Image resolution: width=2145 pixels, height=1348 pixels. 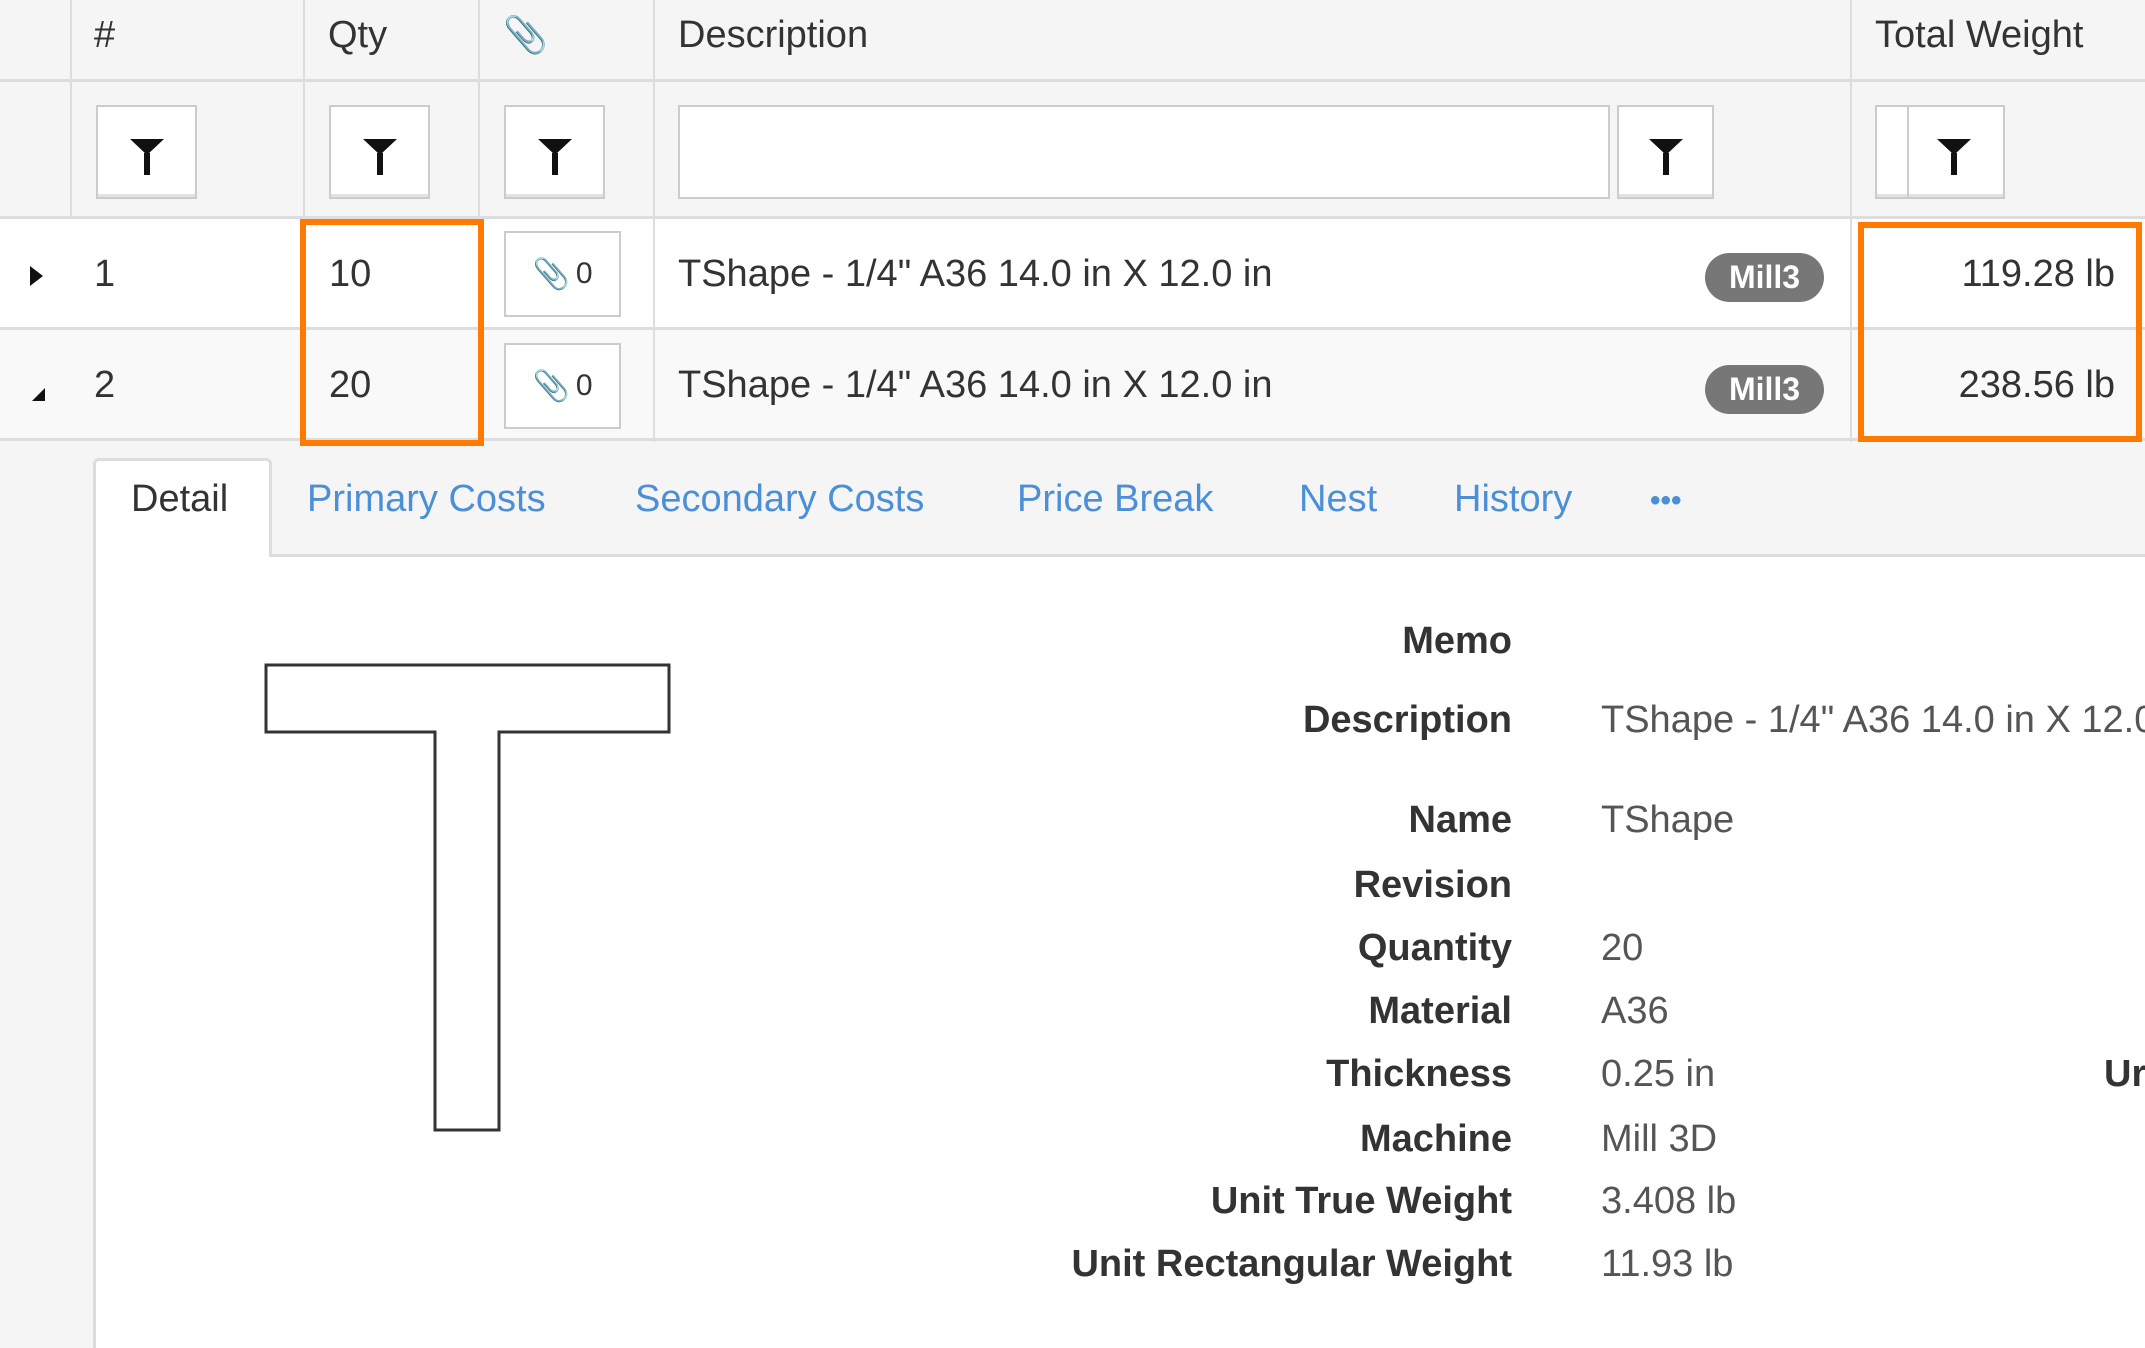 I want to click on label-unit-true-weight: Unit True Weight, so click(x=1361, y=1201).